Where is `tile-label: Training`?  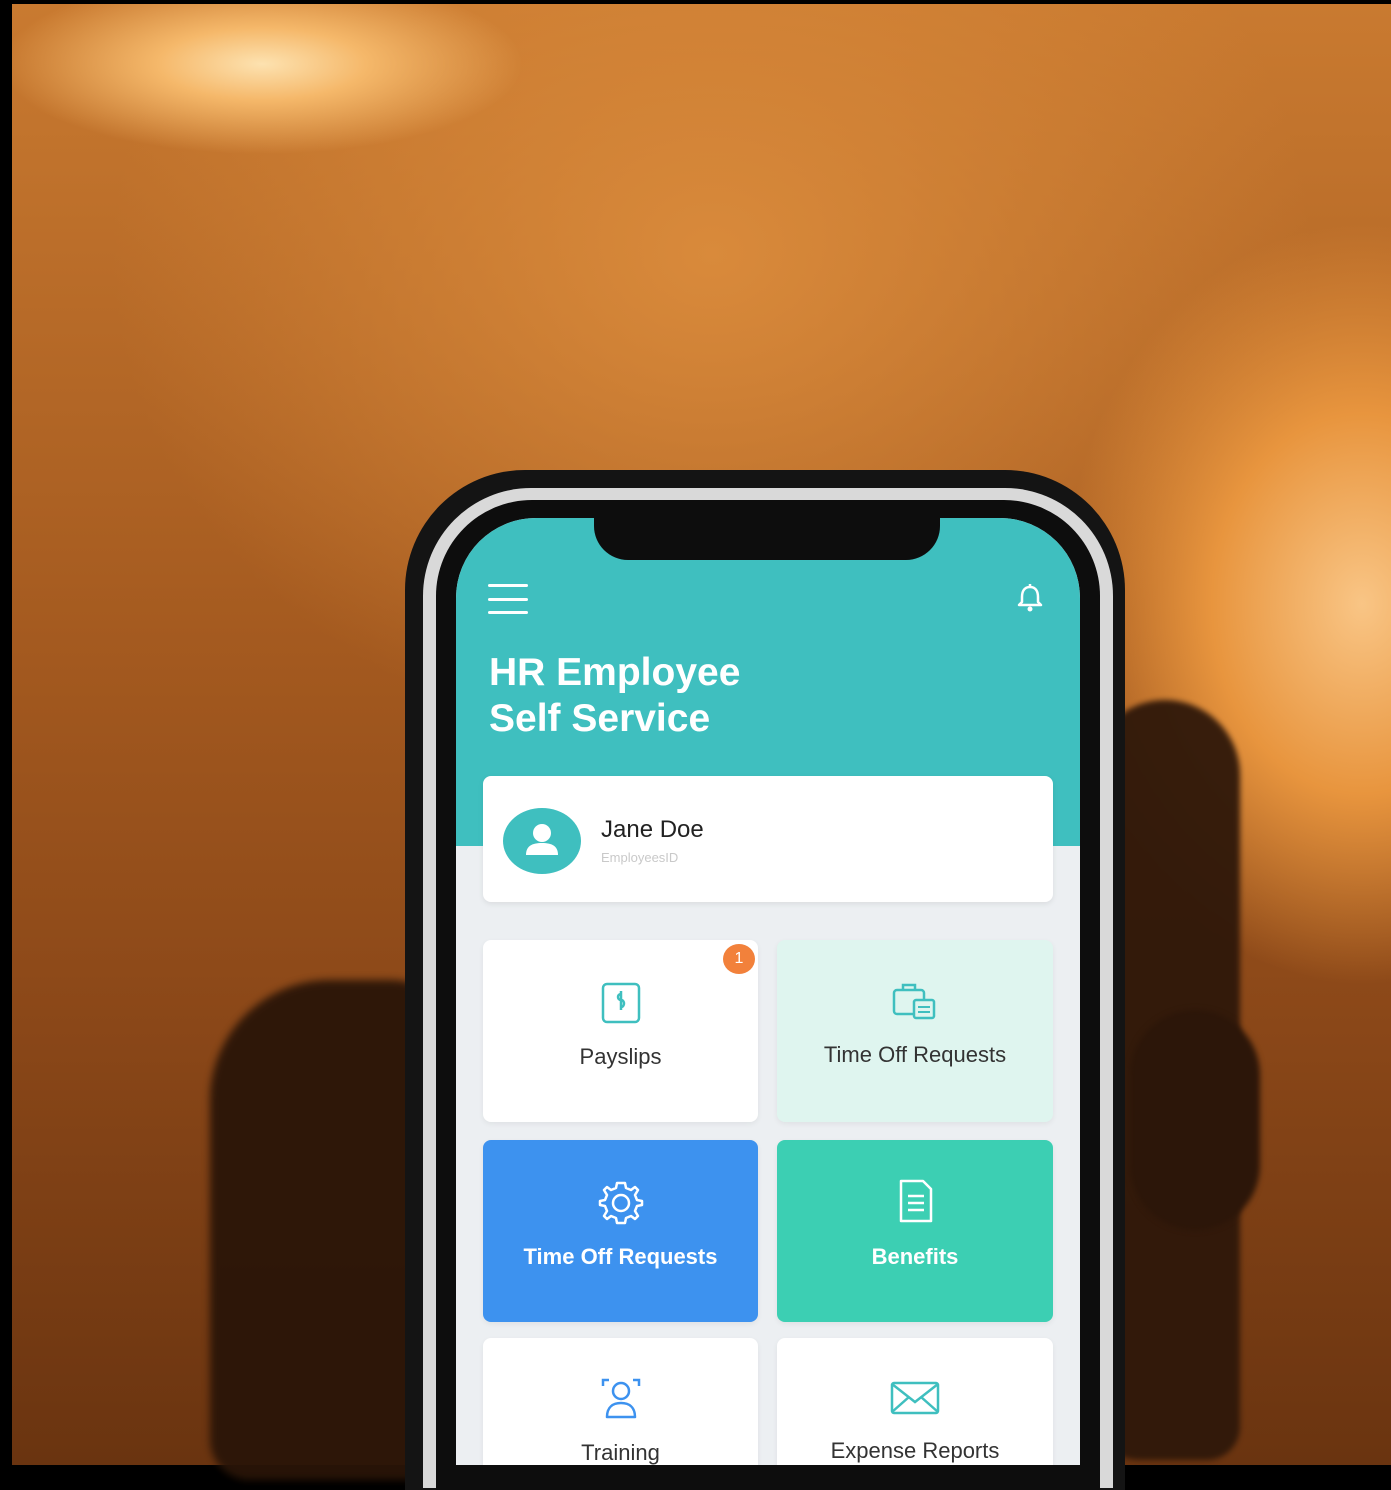
tile-label: Training is located at coordinates (620, 1452).